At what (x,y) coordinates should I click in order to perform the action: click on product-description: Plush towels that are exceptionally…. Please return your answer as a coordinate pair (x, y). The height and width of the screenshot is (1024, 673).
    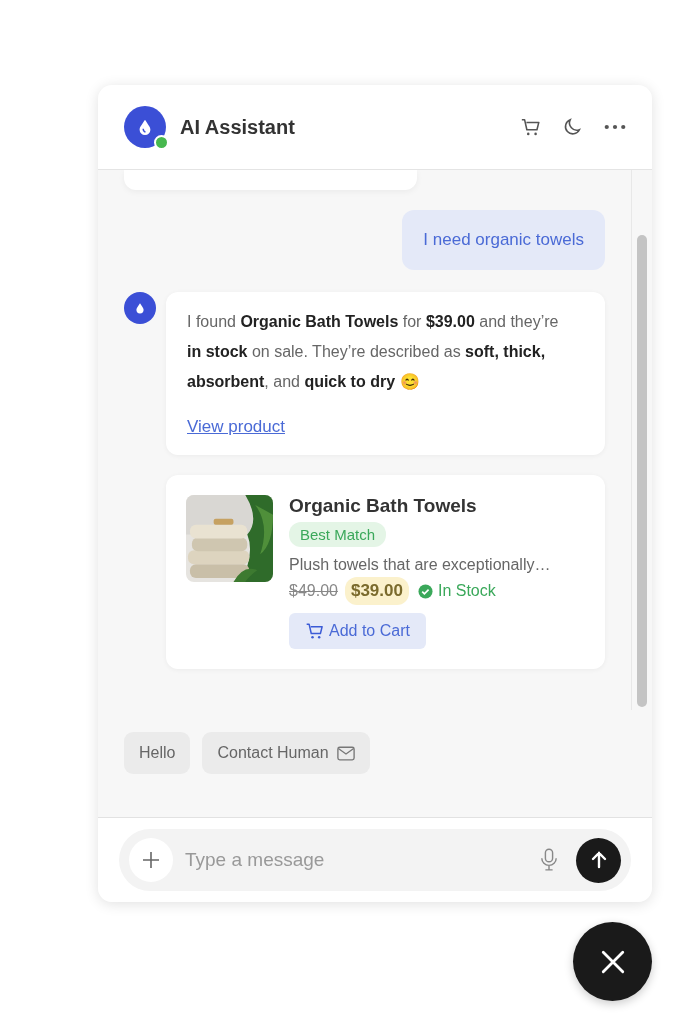
    Looking at the image, I should click on (420, 565).